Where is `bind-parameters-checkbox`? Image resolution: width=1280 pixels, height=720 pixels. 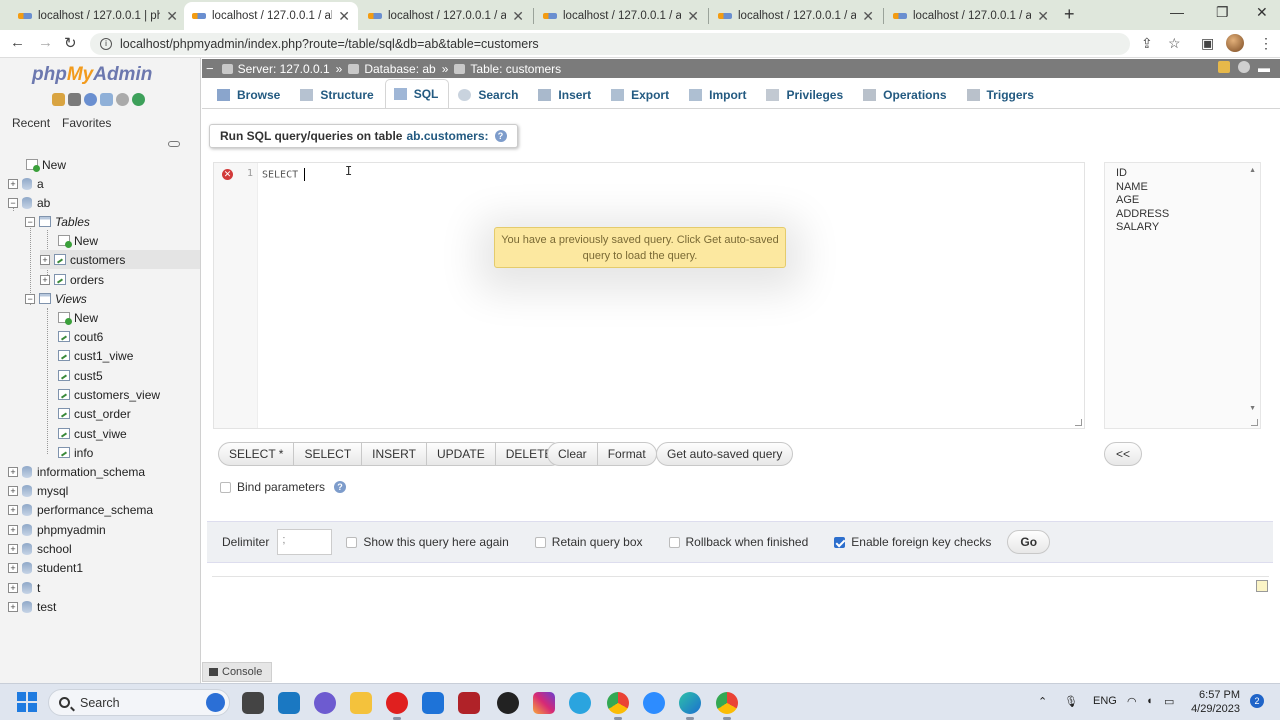 bind-parameters-checkbox is located at coordinates (225, 487).